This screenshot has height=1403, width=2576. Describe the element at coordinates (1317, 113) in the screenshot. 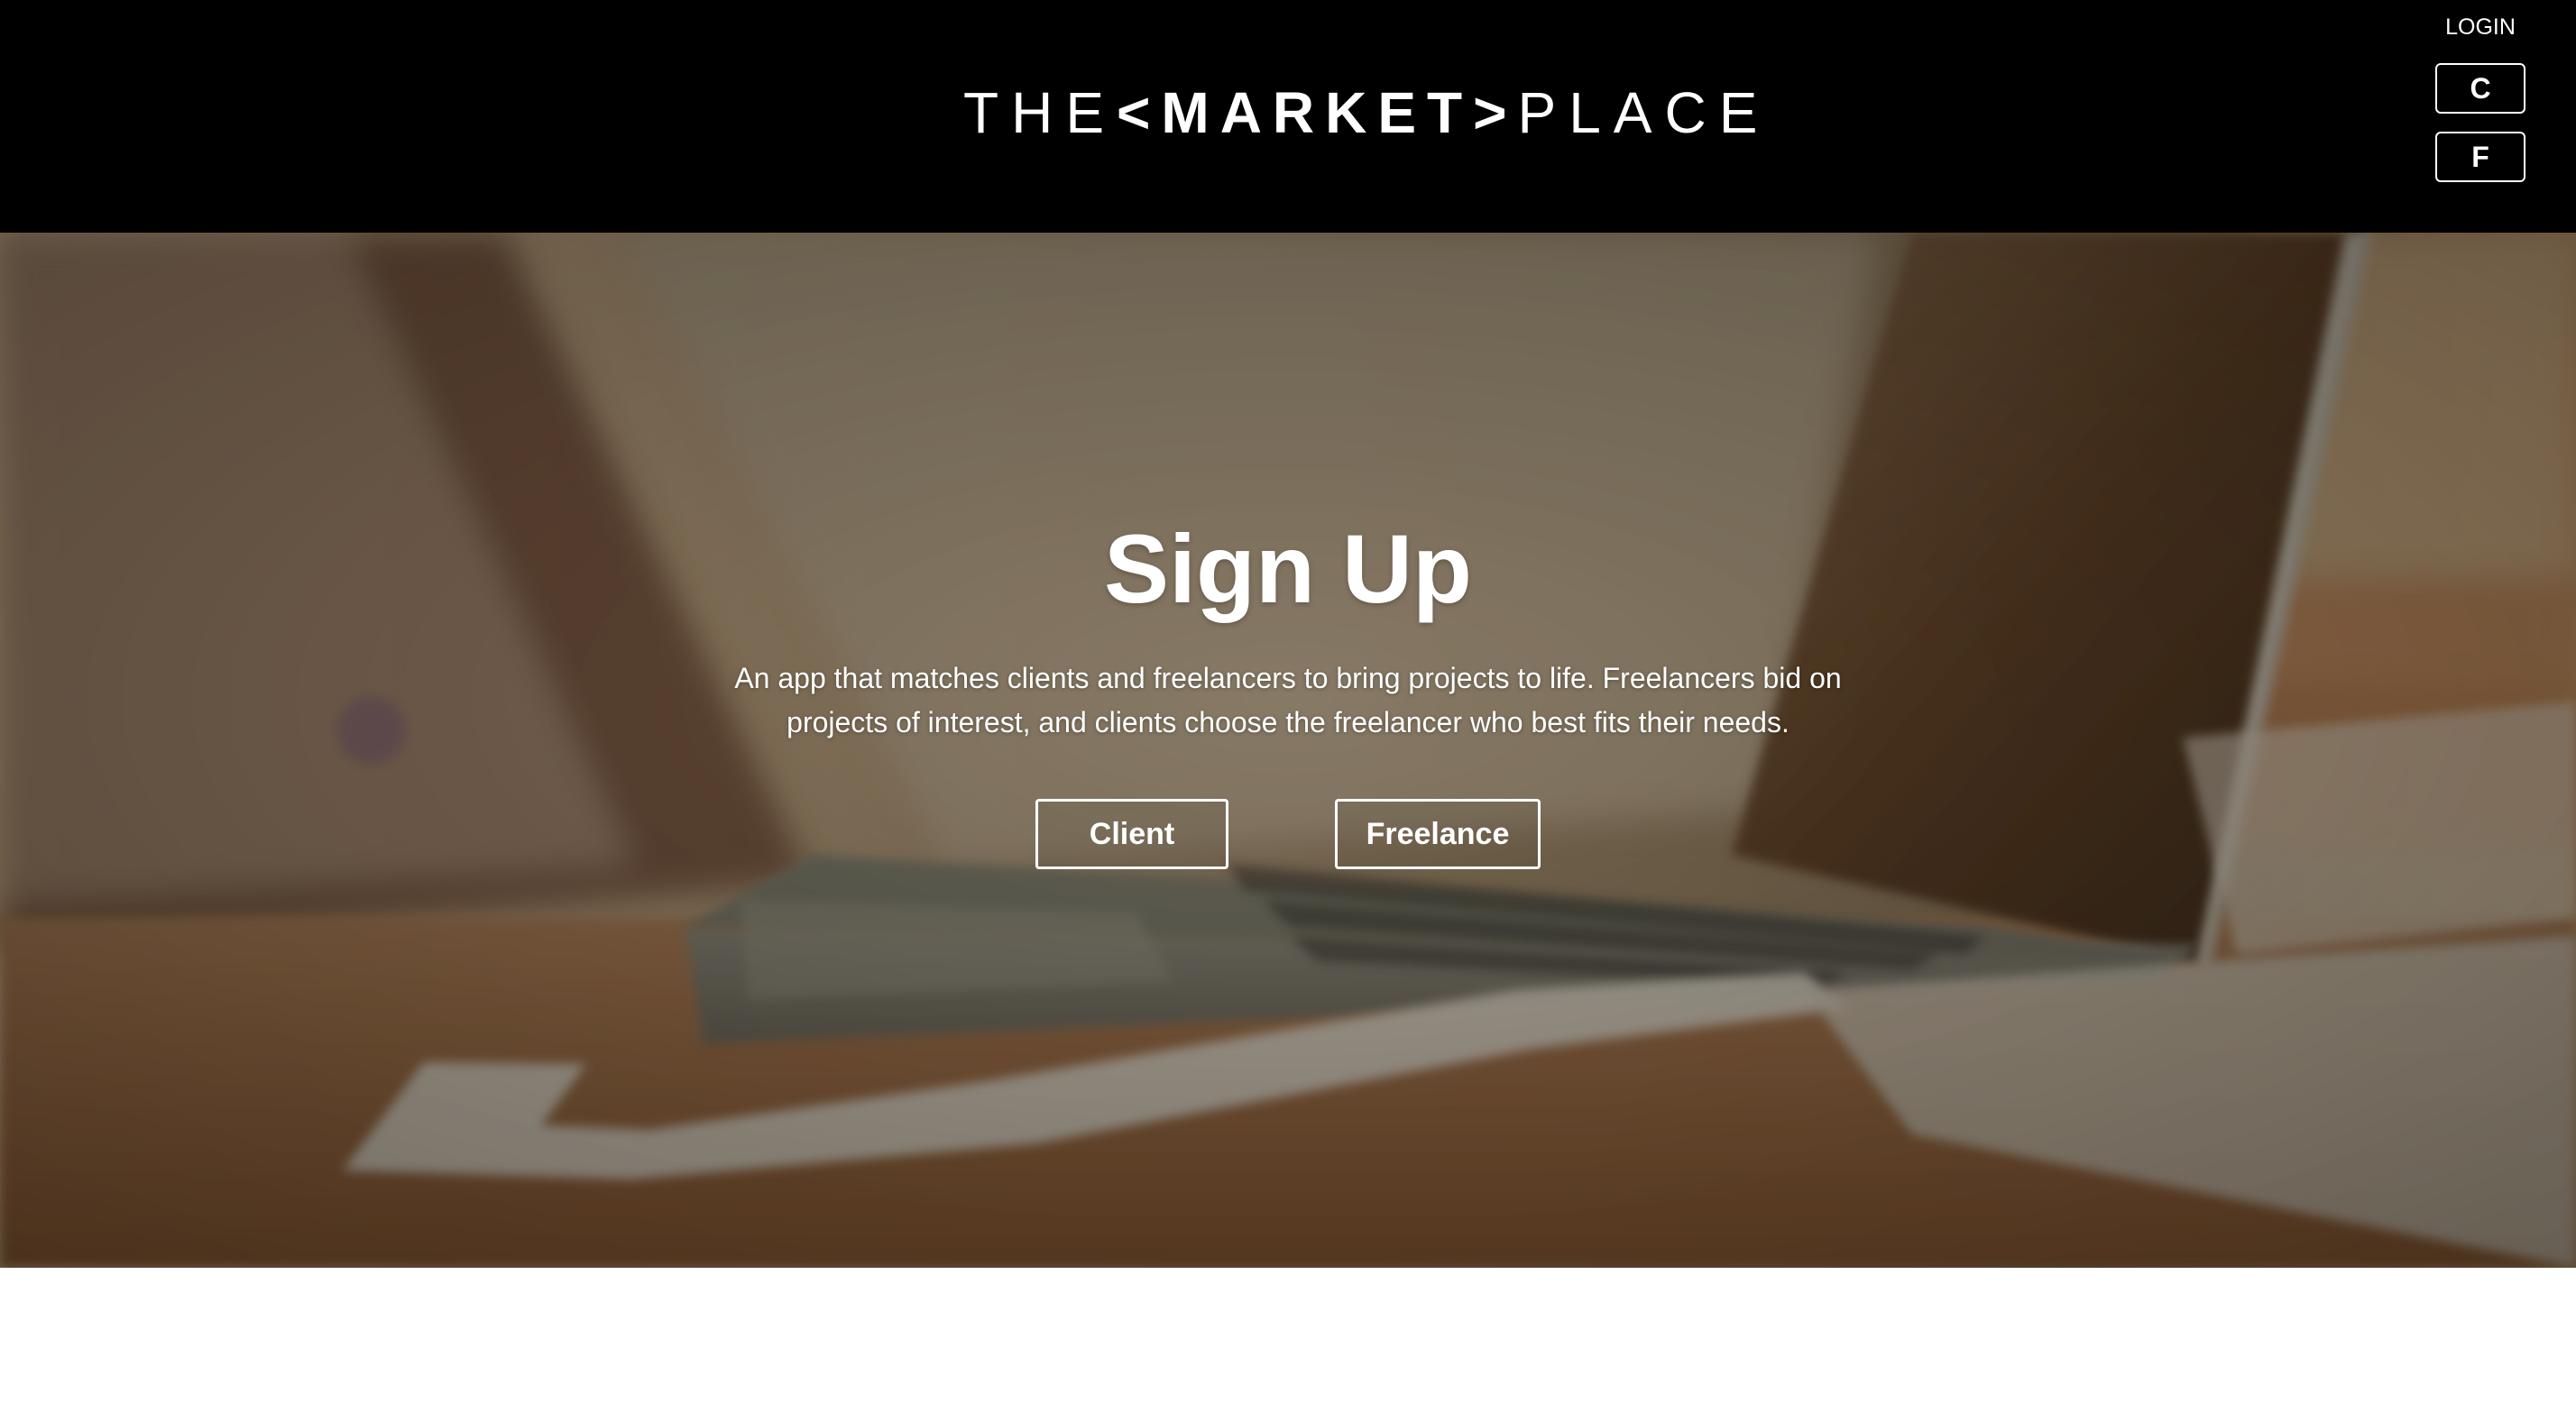

I see `logo-middle: <MARKET>` at that location.